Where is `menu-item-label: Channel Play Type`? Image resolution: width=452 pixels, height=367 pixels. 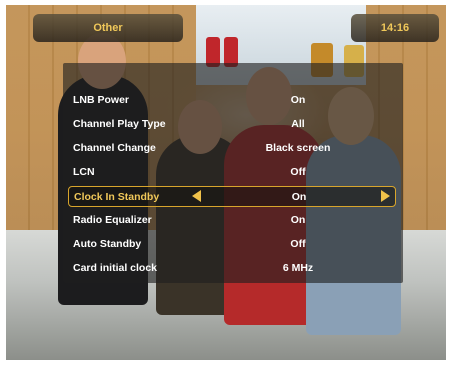 menu-item-label: Channel Play Type is located at coordinates (119, 124).